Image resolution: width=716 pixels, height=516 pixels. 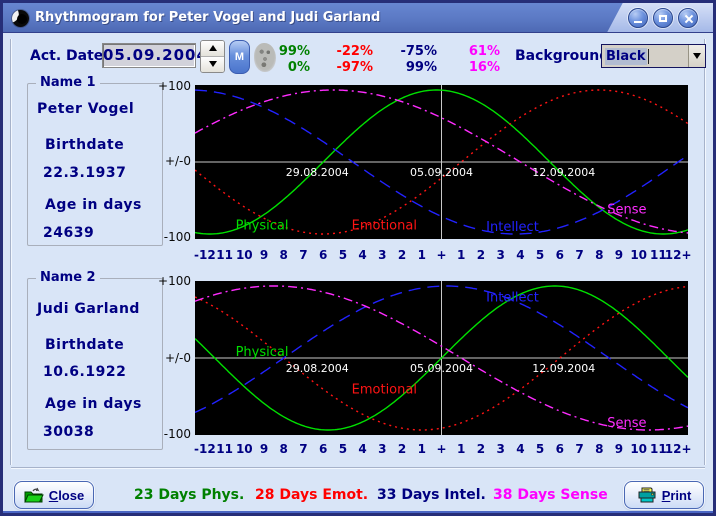 I want to click on y-axis-top-label-1: +100, so click(x=174, y=86).